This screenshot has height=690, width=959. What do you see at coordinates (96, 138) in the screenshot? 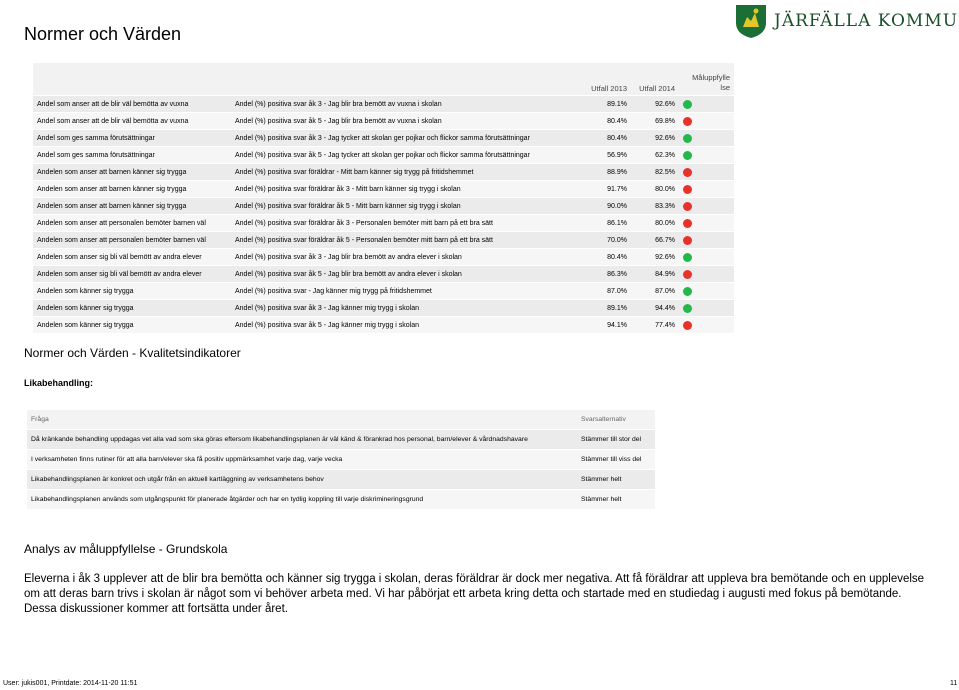
I see `kpi-indicator: Andel som ges samma förutsättningar` at bounding box center [96, 138].